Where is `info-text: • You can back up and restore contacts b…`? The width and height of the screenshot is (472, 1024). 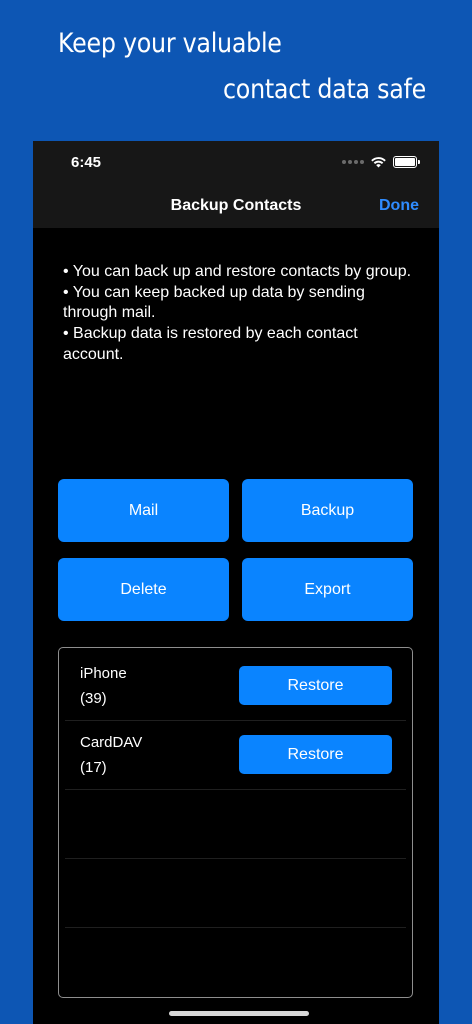 info-text: • You can back up and restore contacts b… is located at coordinates (238, 314).